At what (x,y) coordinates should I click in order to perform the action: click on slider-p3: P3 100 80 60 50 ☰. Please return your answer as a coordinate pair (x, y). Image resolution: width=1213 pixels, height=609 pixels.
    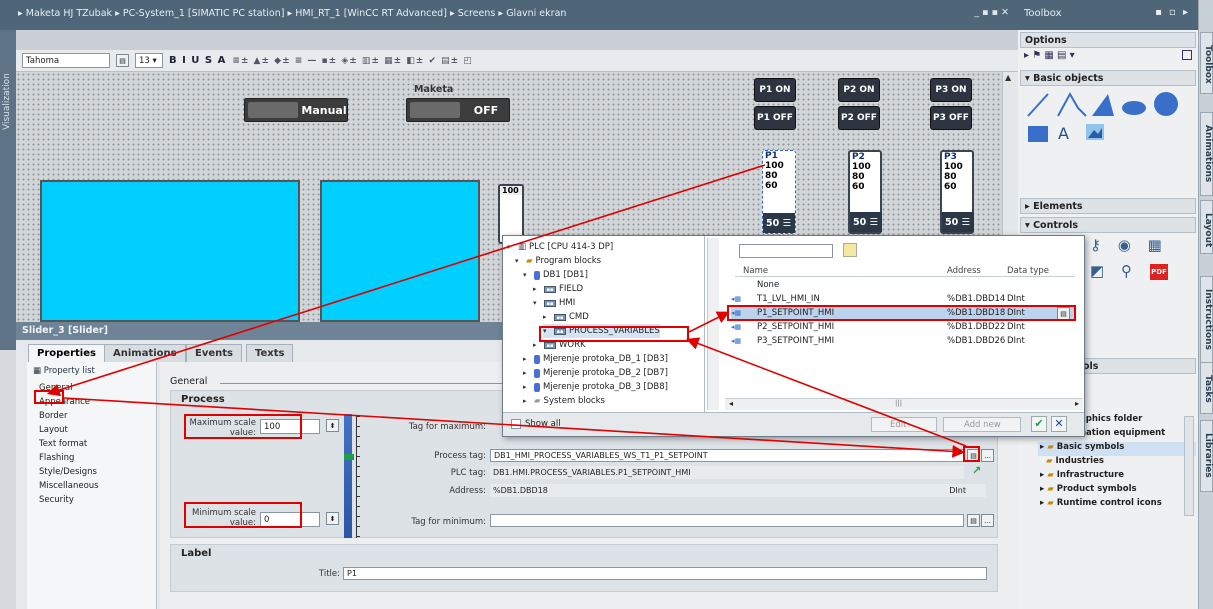
    Looking at the image, I should click on (957, 192).